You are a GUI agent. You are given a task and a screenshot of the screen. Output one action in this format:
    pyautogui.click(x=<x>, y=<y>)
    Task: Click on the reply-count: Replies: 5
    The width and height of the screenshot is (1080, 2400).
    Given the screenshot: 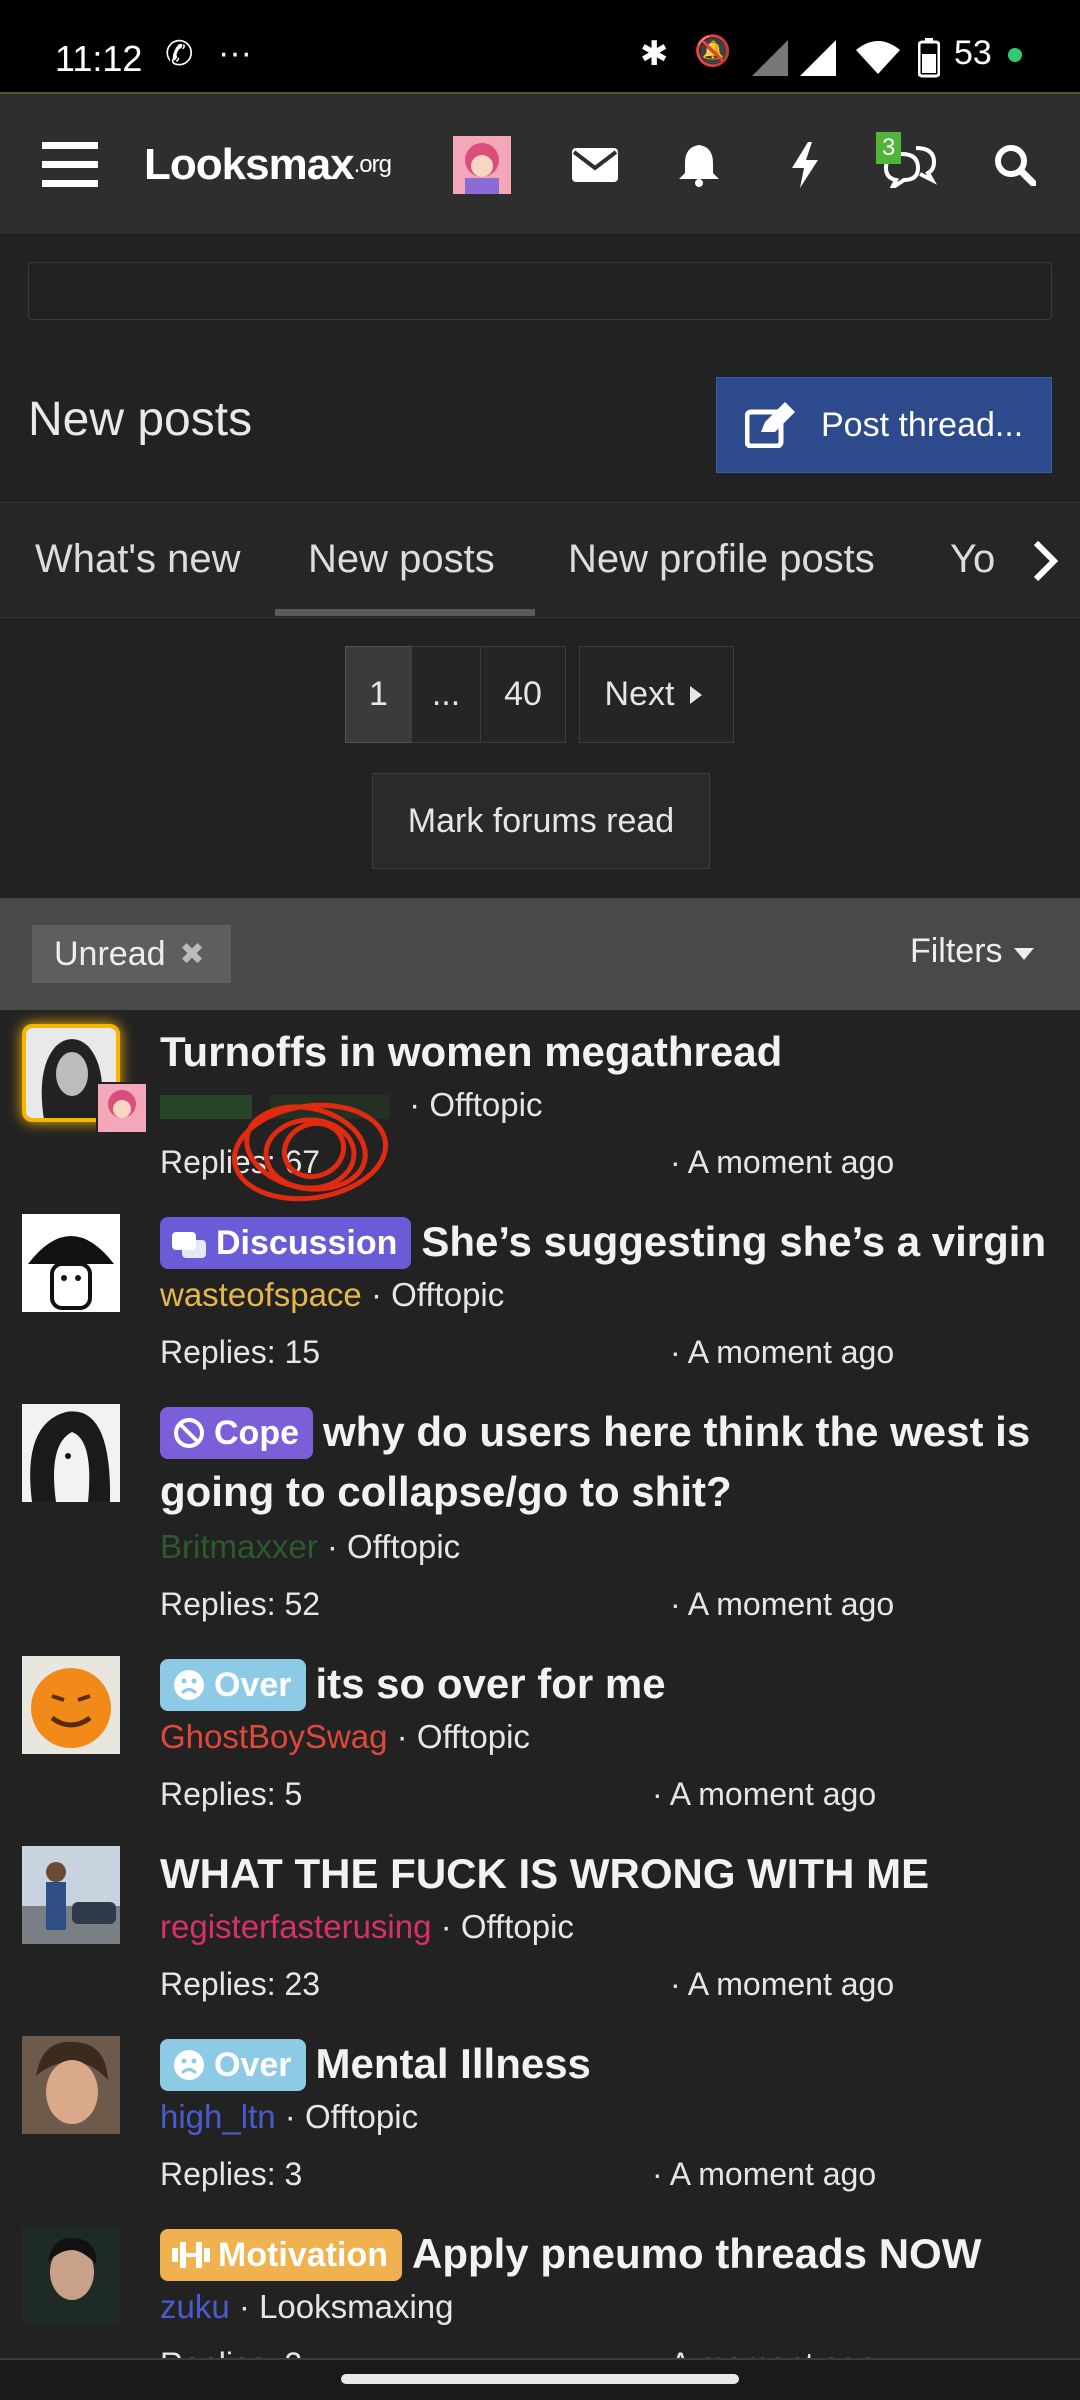 What is the action you would take?
    pyautogui.click(x=231, y=1794)
    